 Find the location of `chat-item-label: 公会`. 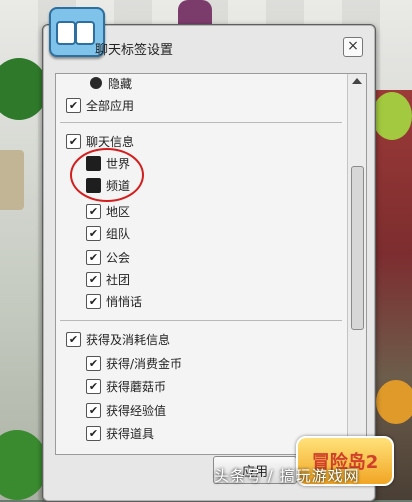

chat-item-label: 公会 is located at coordinates (118, 257).